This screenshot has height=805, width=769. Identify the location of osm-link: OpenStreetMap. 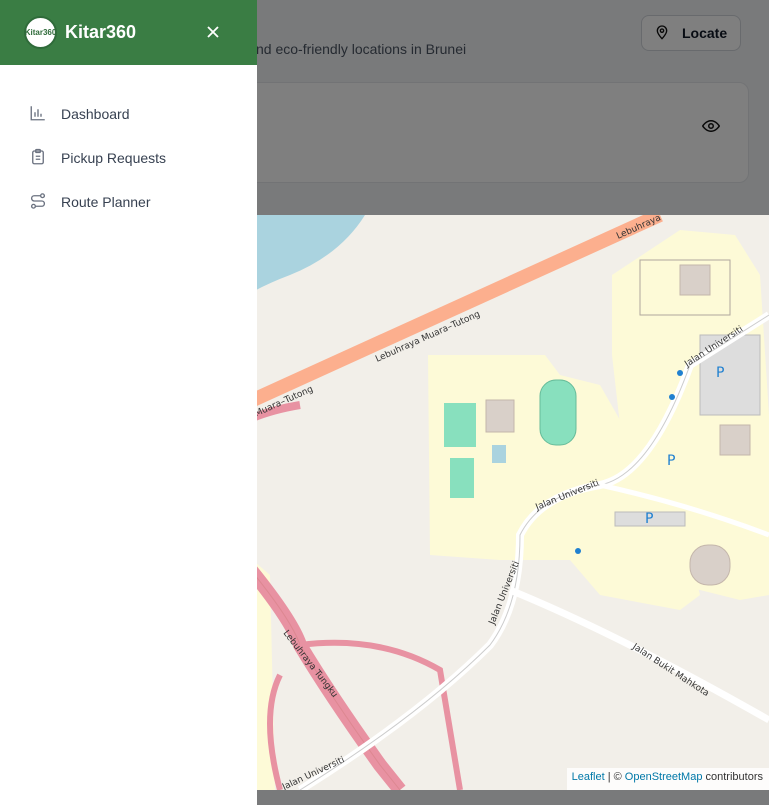
(664, 777).